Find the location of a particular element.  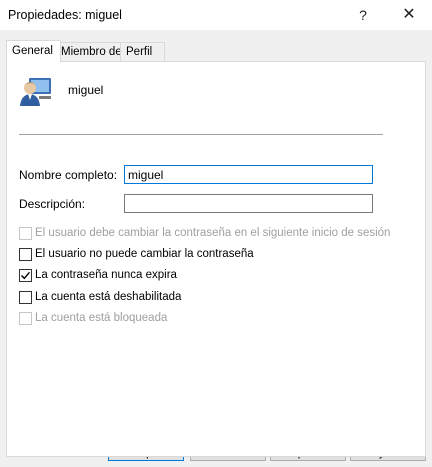

window-title: Propiedades: miguel is located at coordinates (65, 15).